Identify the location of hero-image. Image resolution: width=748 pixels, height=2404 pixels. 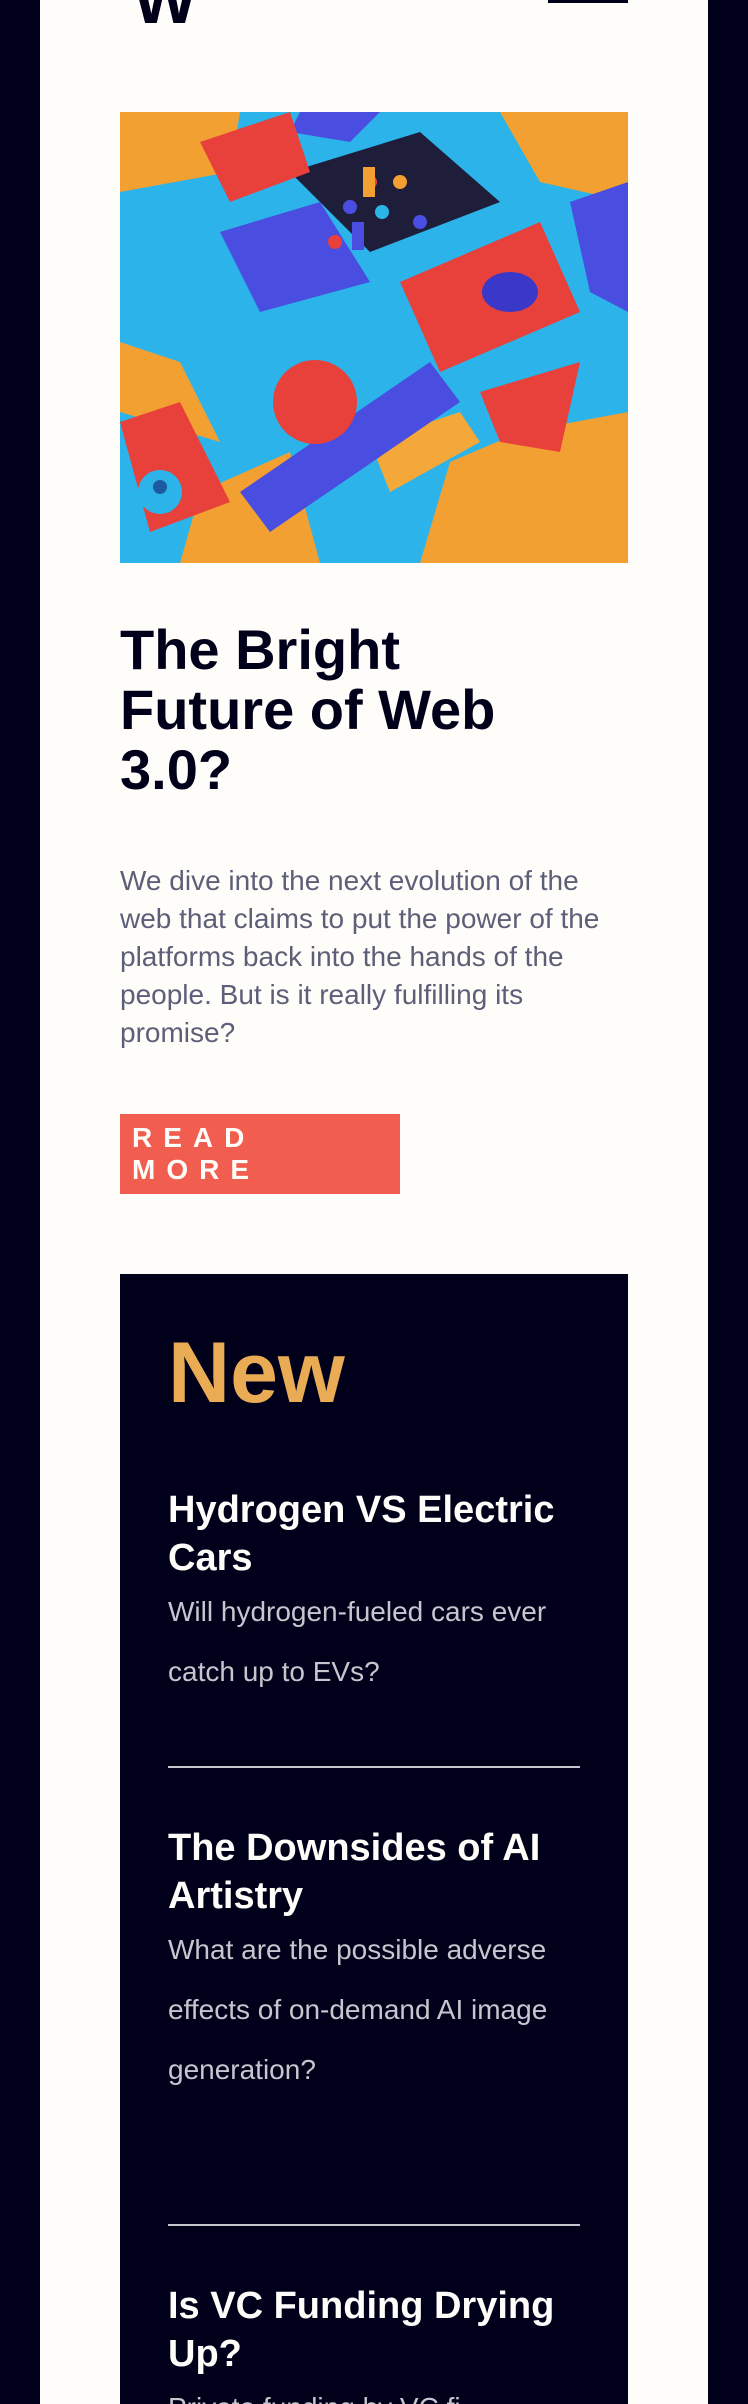
(374, 337).